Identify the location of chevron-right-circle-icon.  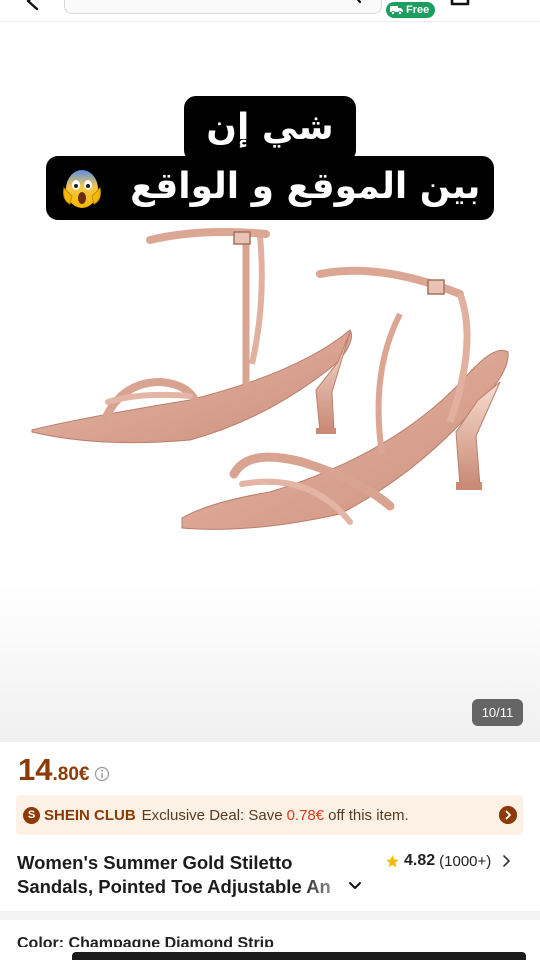
(508, 815).